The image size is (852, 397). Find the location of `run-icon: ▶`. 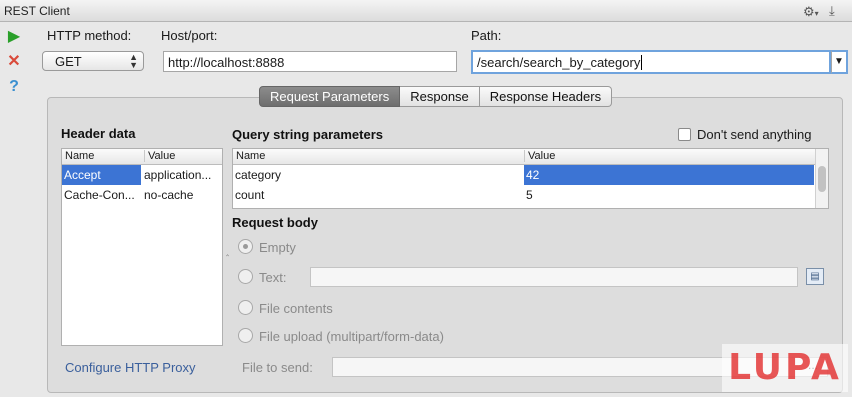

run-icon: ▶ is located at coordinates (14, 37).